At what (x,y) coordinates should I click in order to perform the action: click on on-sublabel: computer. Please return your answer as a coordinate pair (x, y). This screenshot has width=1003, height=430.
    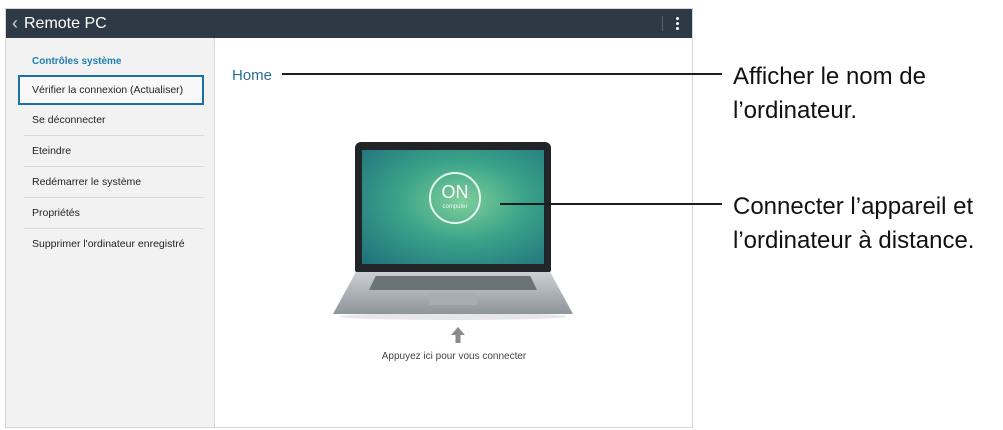
    Looking at the image, I should click on (455, 207).